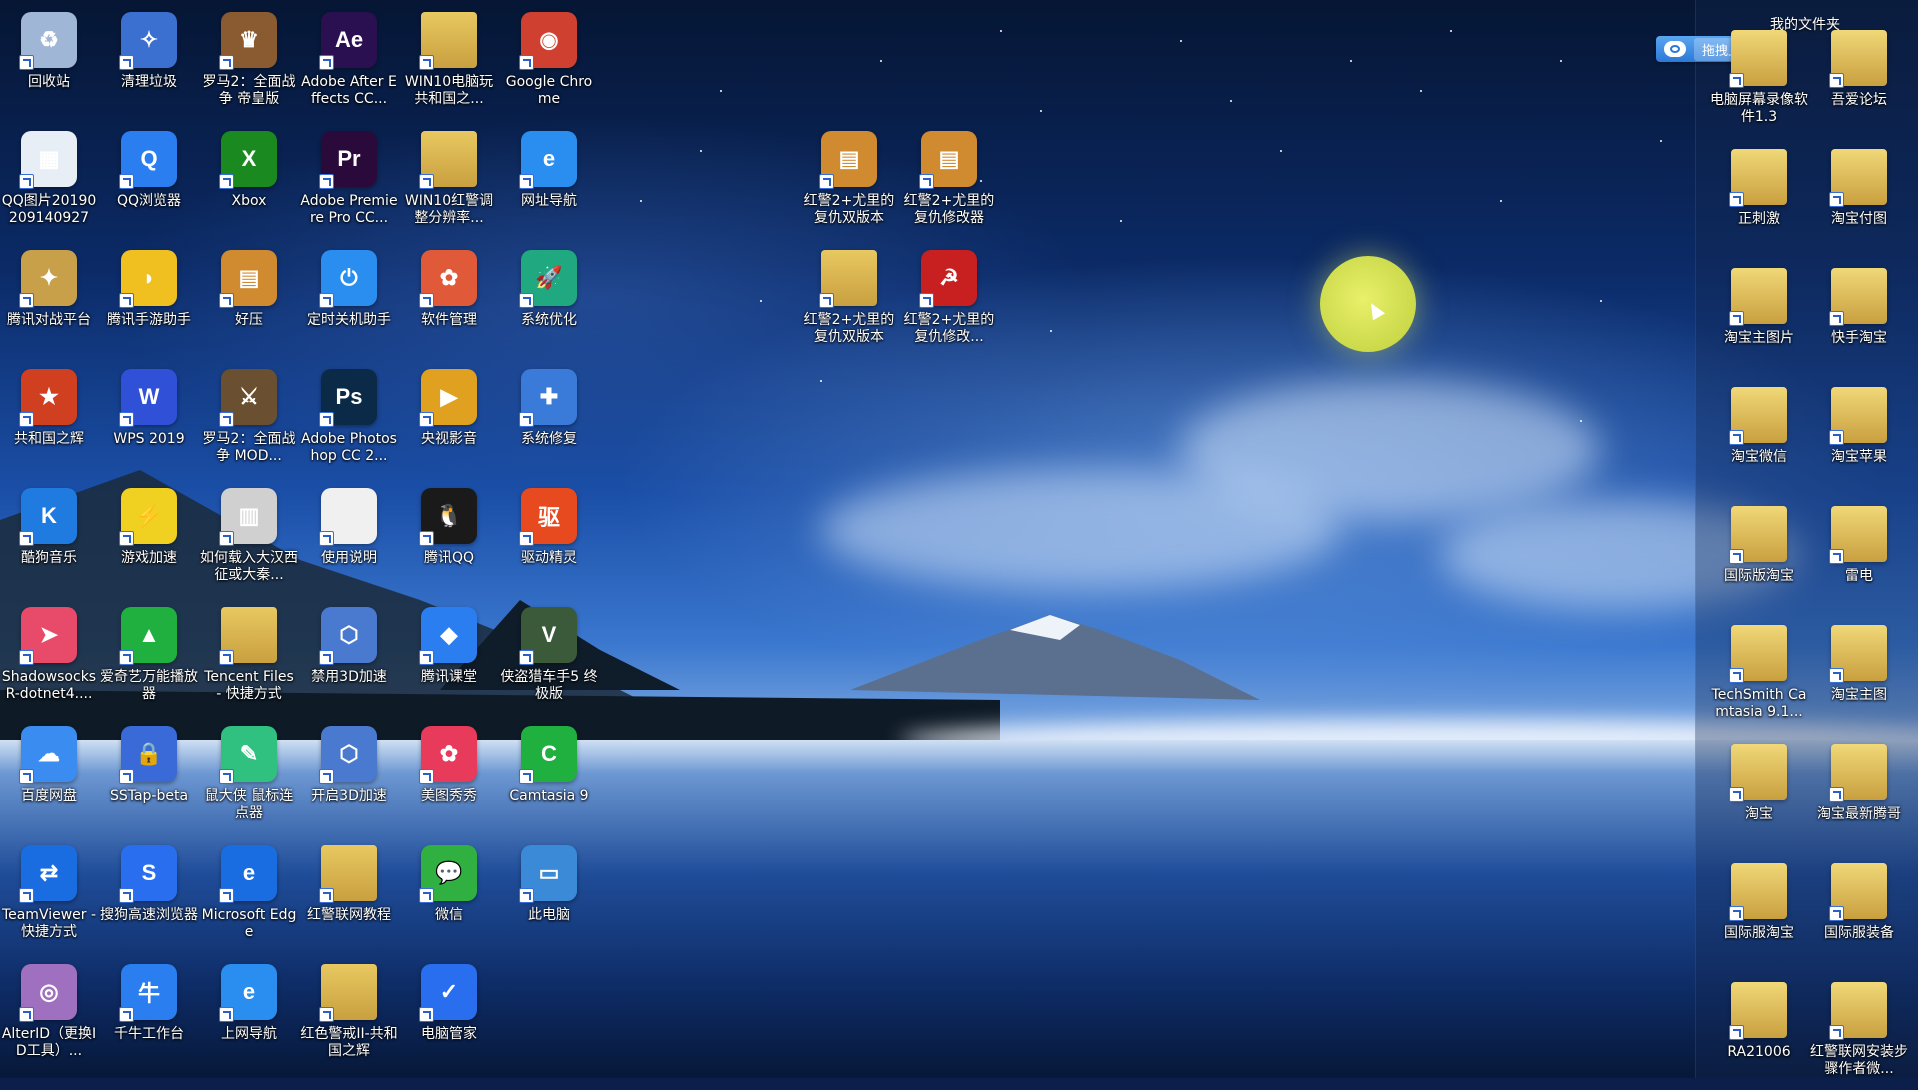  What do you see at coordinates (49, 300) in the screenshot?
I see `desktop-icon: ✦ 腾讯对战平台` at bounding box center [49, 300].